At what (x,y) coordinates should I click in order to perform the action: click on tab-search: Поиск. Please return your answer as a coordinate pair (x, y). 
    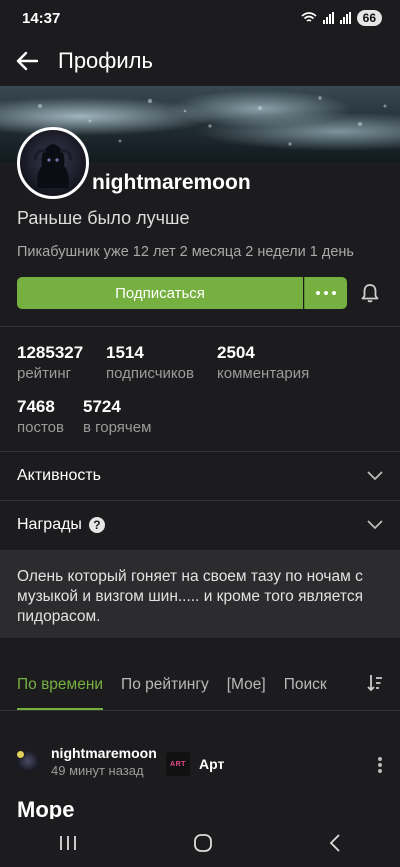
    Looking at the image, I should click on (305, 685).